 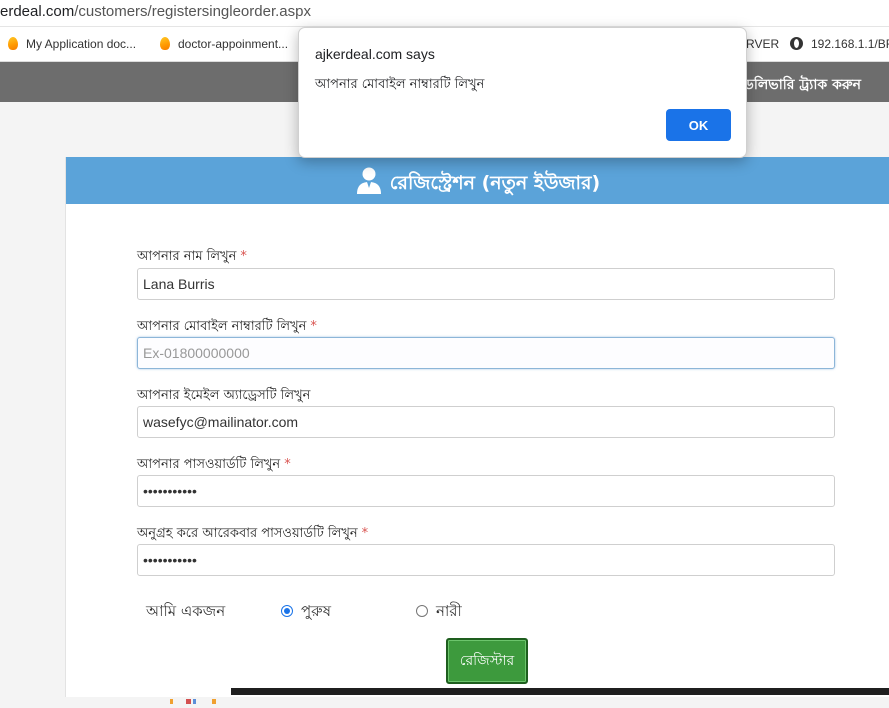 I want to click on mobile-input, so click(x=486, y=353).